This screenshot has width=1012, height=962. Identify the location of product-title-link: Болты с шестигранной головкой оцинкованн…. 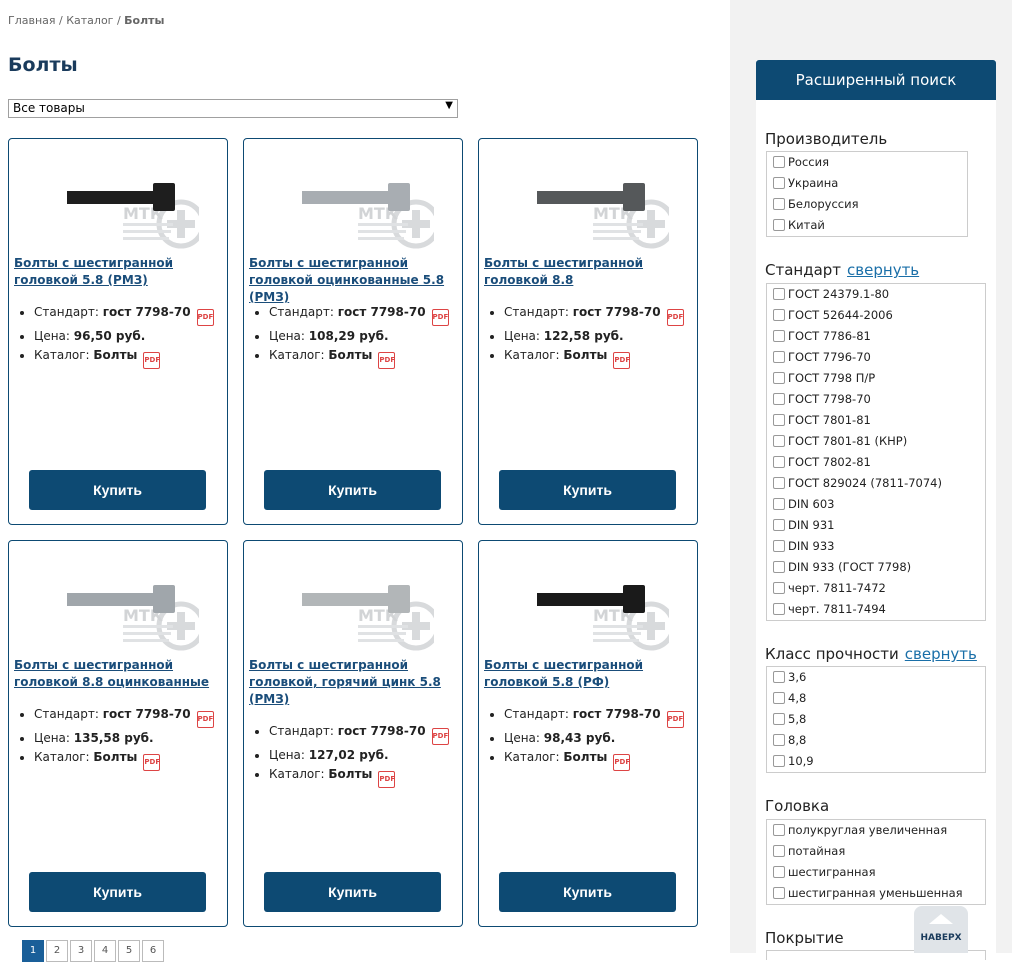
(355, 280).